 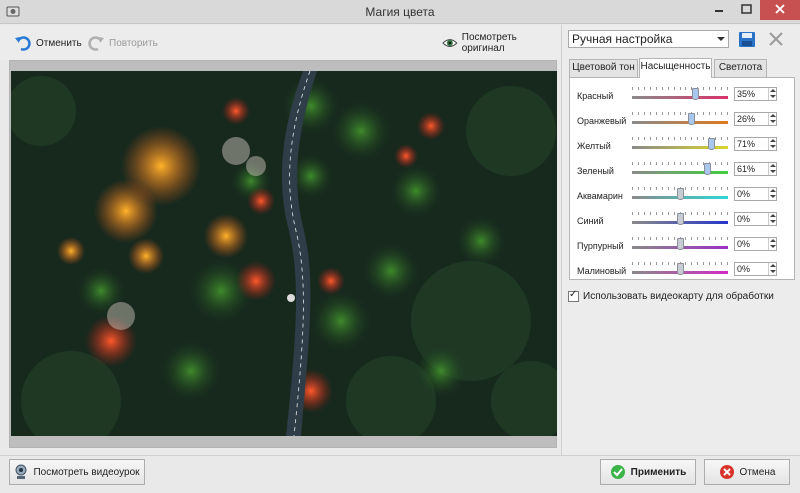 I want to click on watch-tutorial-label: Посмотреть видеоурок, so click(x=86, y=472).